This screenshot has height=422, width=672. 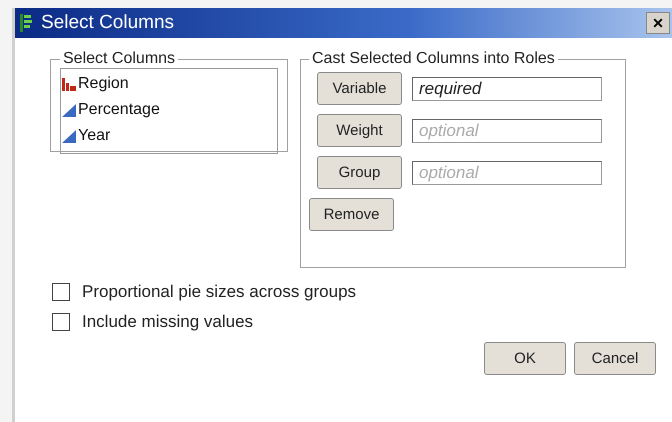 What do you see at coordinates (219, 292) in the screenshot?
I see `checkbox-label: Proportional pie sizes across groups` at bounding box center [219, 292].